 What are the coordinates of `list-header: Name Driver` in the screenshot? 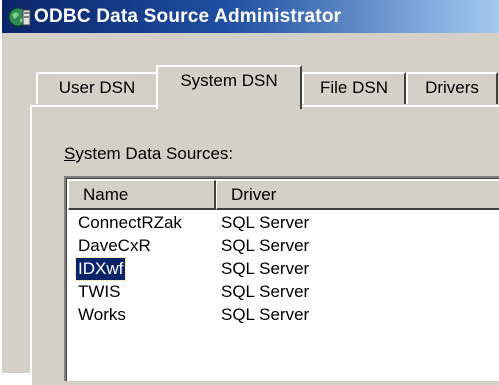 It's located at (283, 195).